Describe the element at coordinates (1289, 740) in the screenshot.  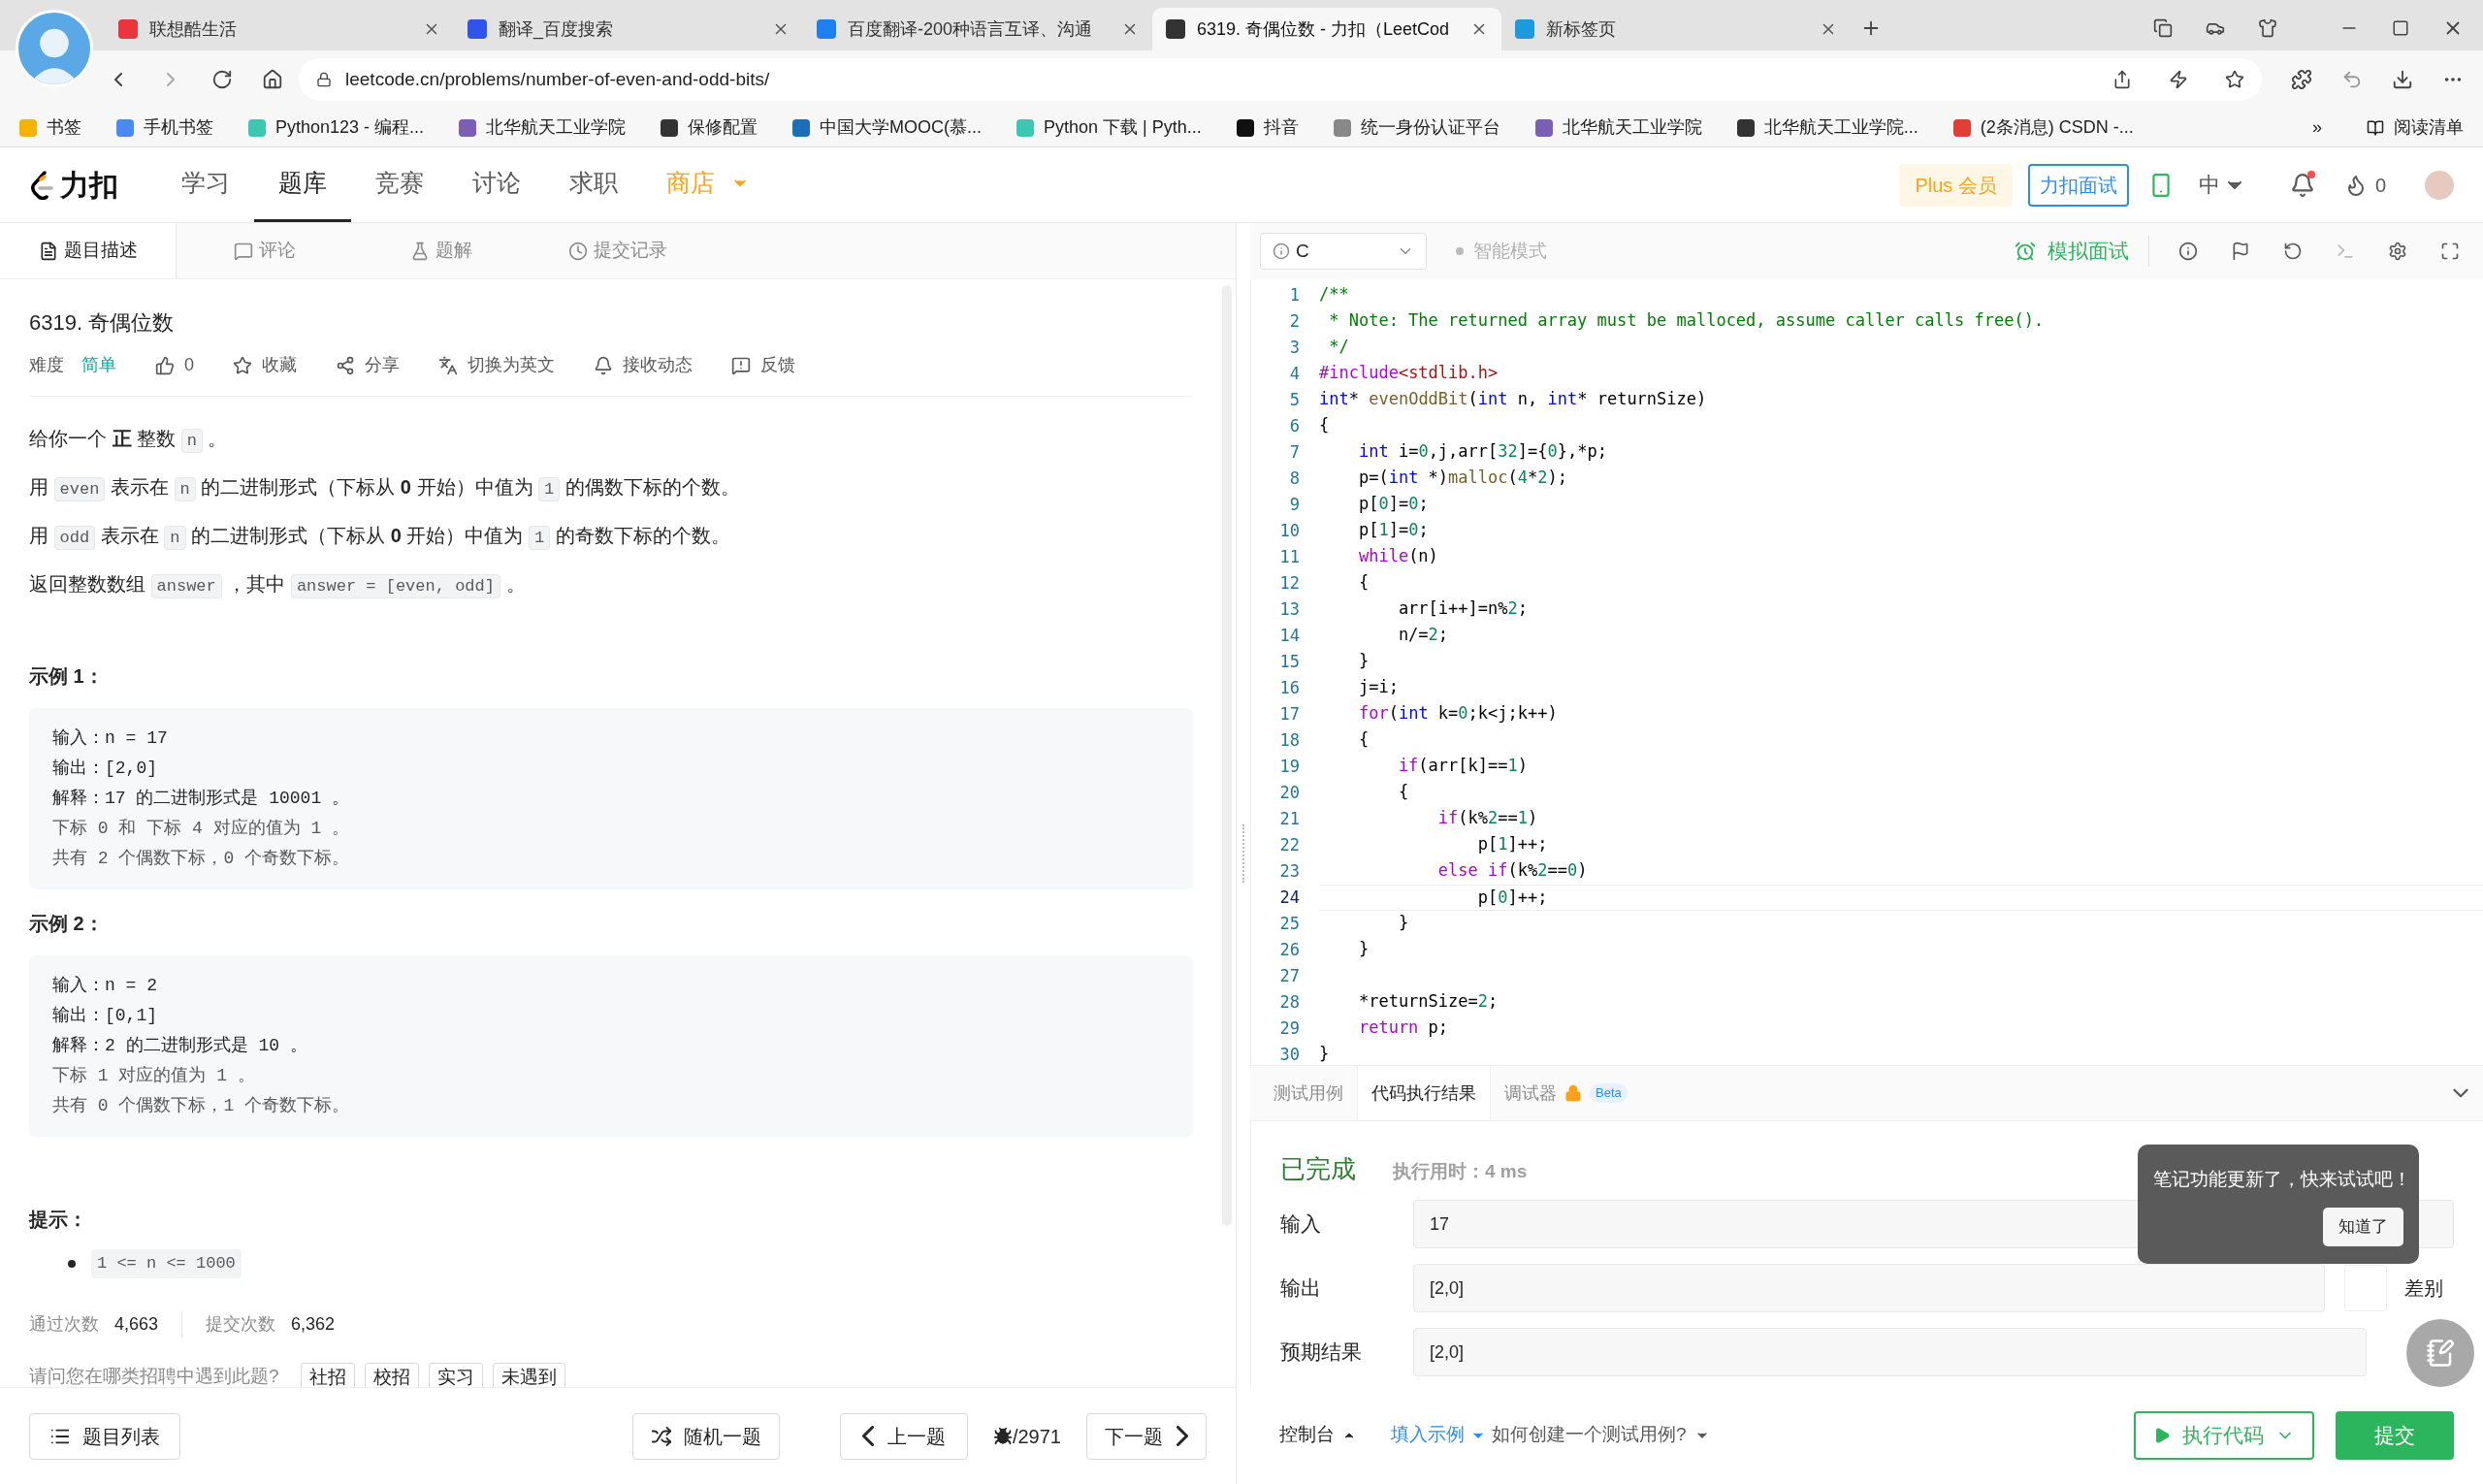
I see `line-number: 18` at that location.